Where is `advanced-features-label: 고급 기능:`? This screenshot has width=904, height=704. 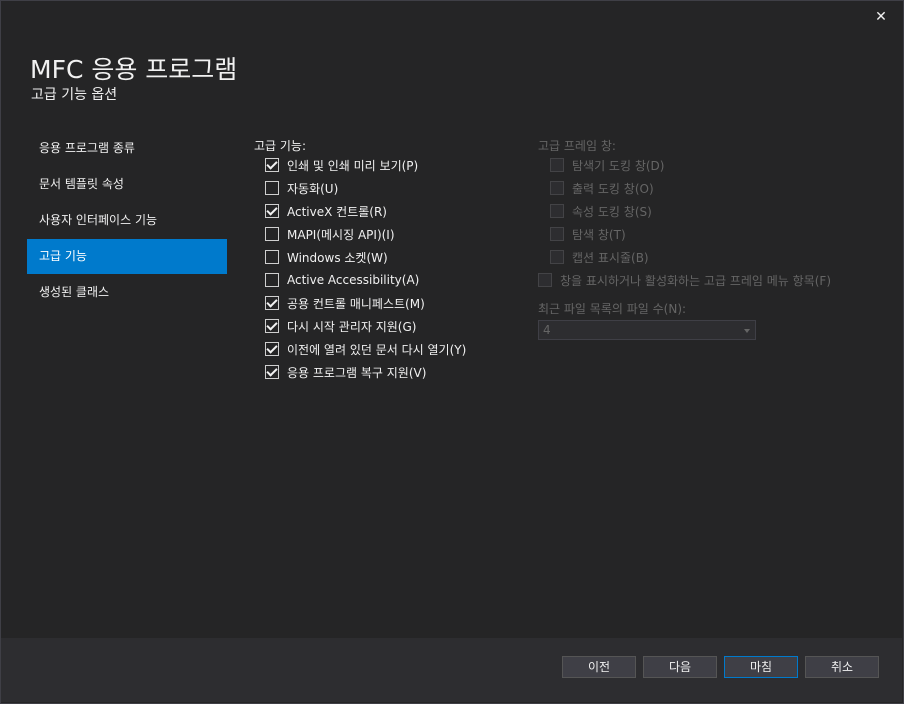 advanced-features-label: 고급 기능: is located at coordinates (280, 146).